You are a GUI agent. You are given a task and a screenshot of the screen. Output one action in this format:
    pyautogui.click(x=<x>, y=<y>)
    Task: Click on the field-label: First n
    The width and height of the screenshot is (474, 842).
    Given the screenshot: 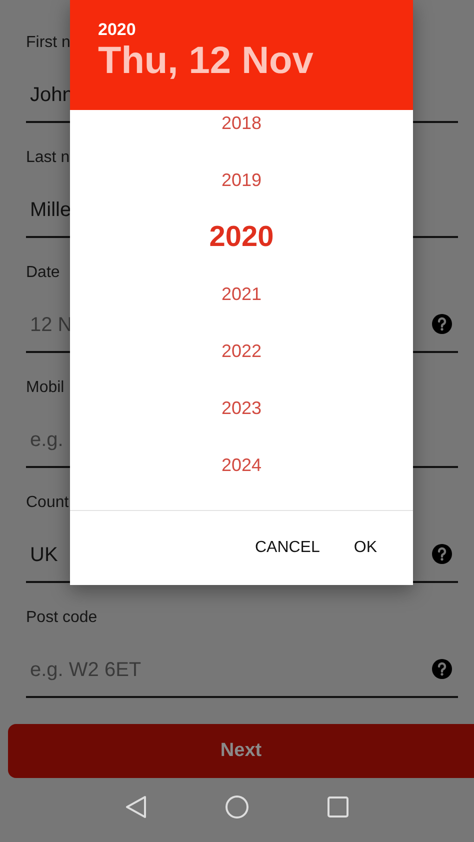 What is the action you would take?
    pyautogui.click(x=48, y=43)
    